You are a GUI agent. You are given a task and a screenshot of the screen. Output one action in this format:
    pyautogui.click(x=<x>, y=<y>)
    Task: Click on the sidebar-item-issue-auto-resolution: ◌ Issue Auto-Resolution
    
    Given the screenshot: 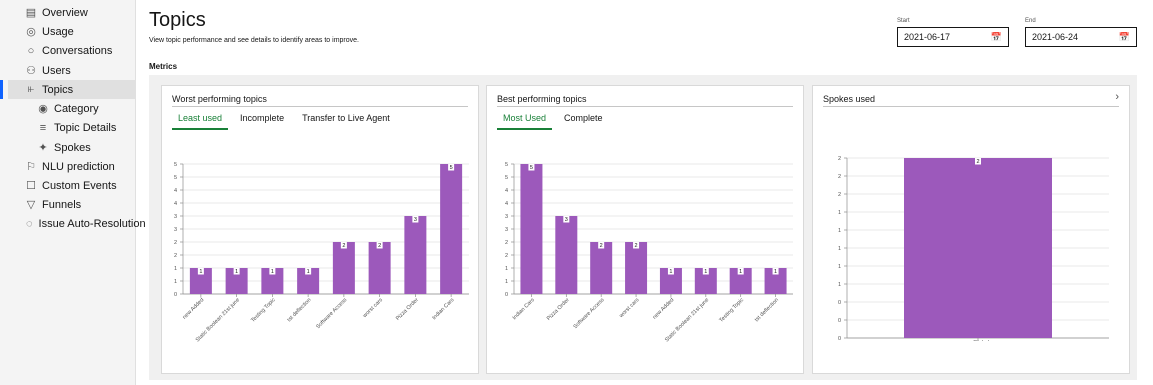 What is the action you would take?
    pyautogui.click(x=77, y=223)
    